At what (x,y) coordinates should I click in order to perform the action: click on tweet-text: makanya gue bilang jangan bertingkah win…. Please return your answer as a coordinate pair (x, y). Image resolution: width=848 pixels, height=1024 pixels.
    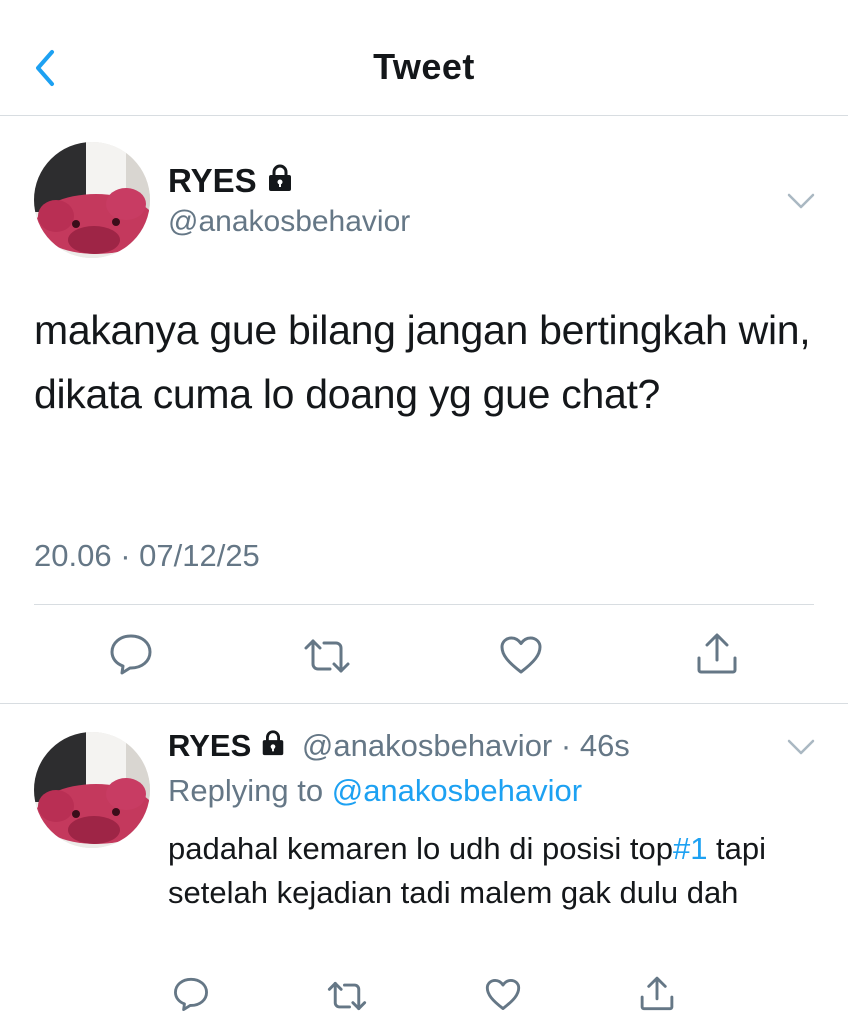
    Looking at the image, I should click on (422, 362).